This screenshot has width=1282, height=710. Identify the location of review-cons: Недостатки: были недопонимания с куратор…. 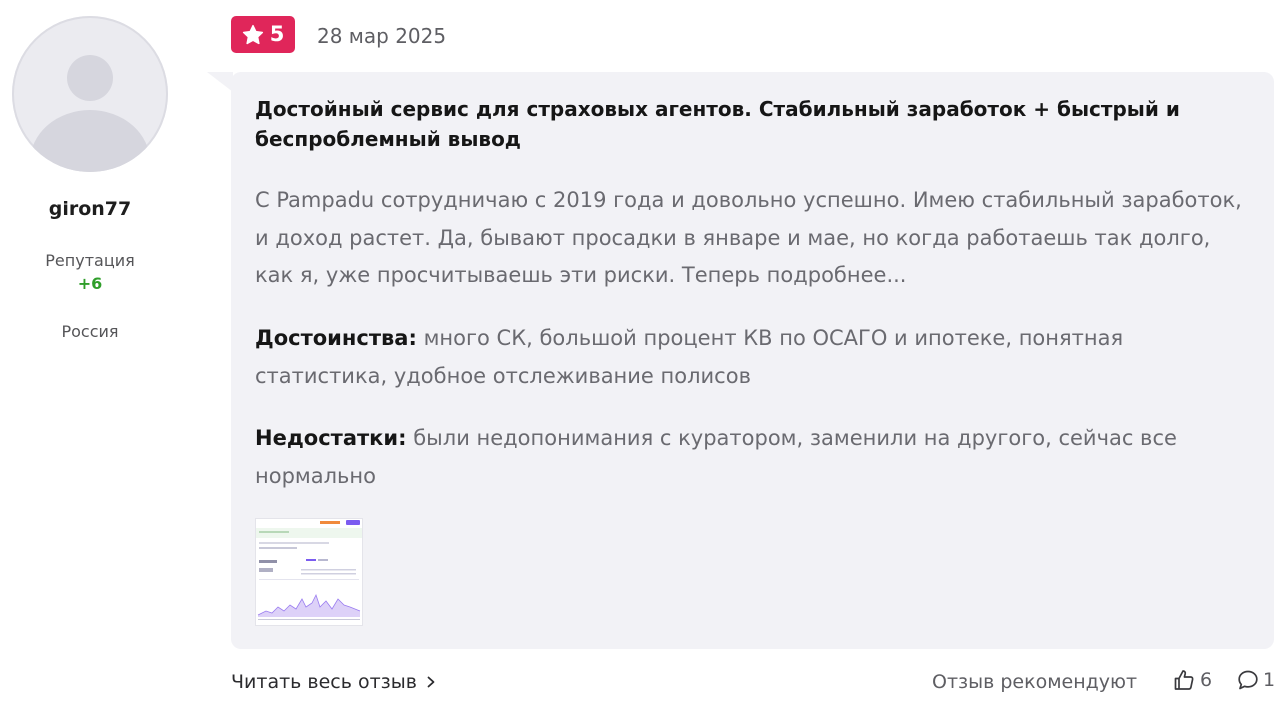
(755, 457).